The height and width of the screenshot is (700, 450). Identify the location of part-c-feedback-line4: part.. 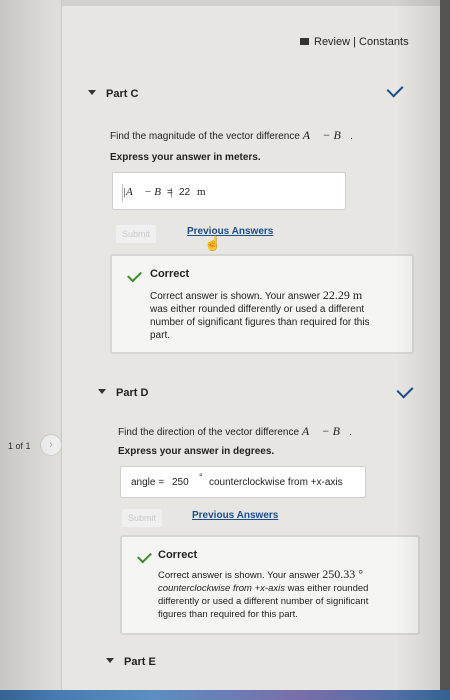
(160, 335).